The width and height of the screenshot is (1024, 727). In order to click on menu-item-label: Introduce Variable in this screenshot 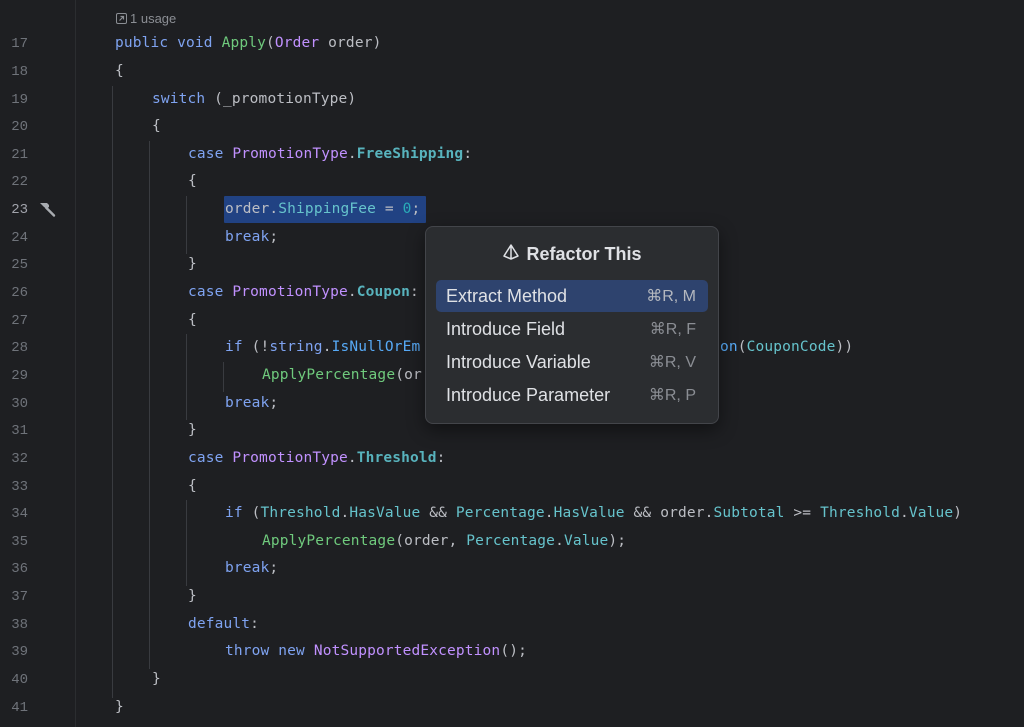, I will do `click(518, 361)`.